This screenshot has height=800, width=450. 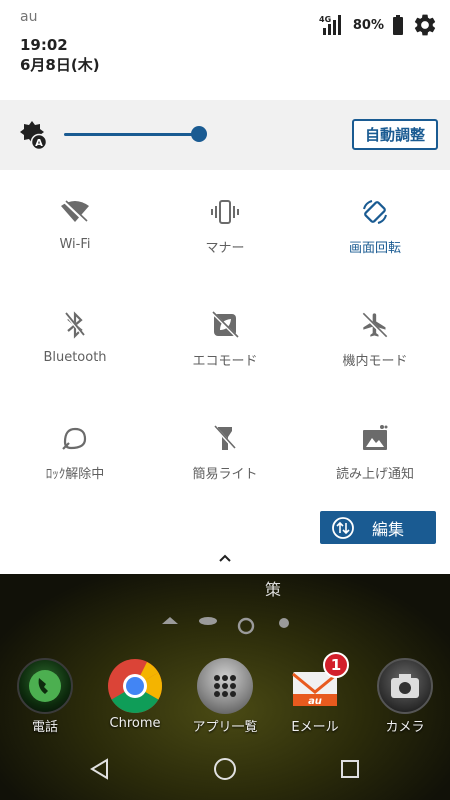 I want to click on tile-screen-rotation: 画面回転, so click(x=375, y=226).